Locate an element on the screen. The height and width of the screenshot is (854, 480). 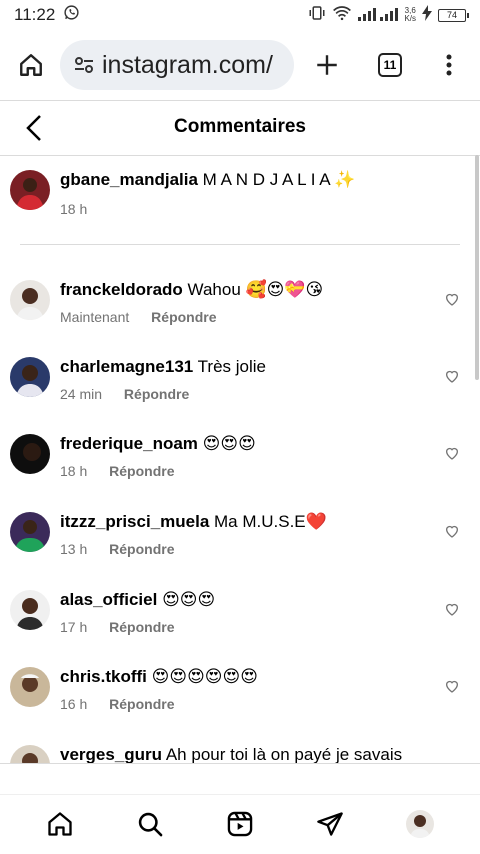
browser-home-button is located at coordinates (31, 65).